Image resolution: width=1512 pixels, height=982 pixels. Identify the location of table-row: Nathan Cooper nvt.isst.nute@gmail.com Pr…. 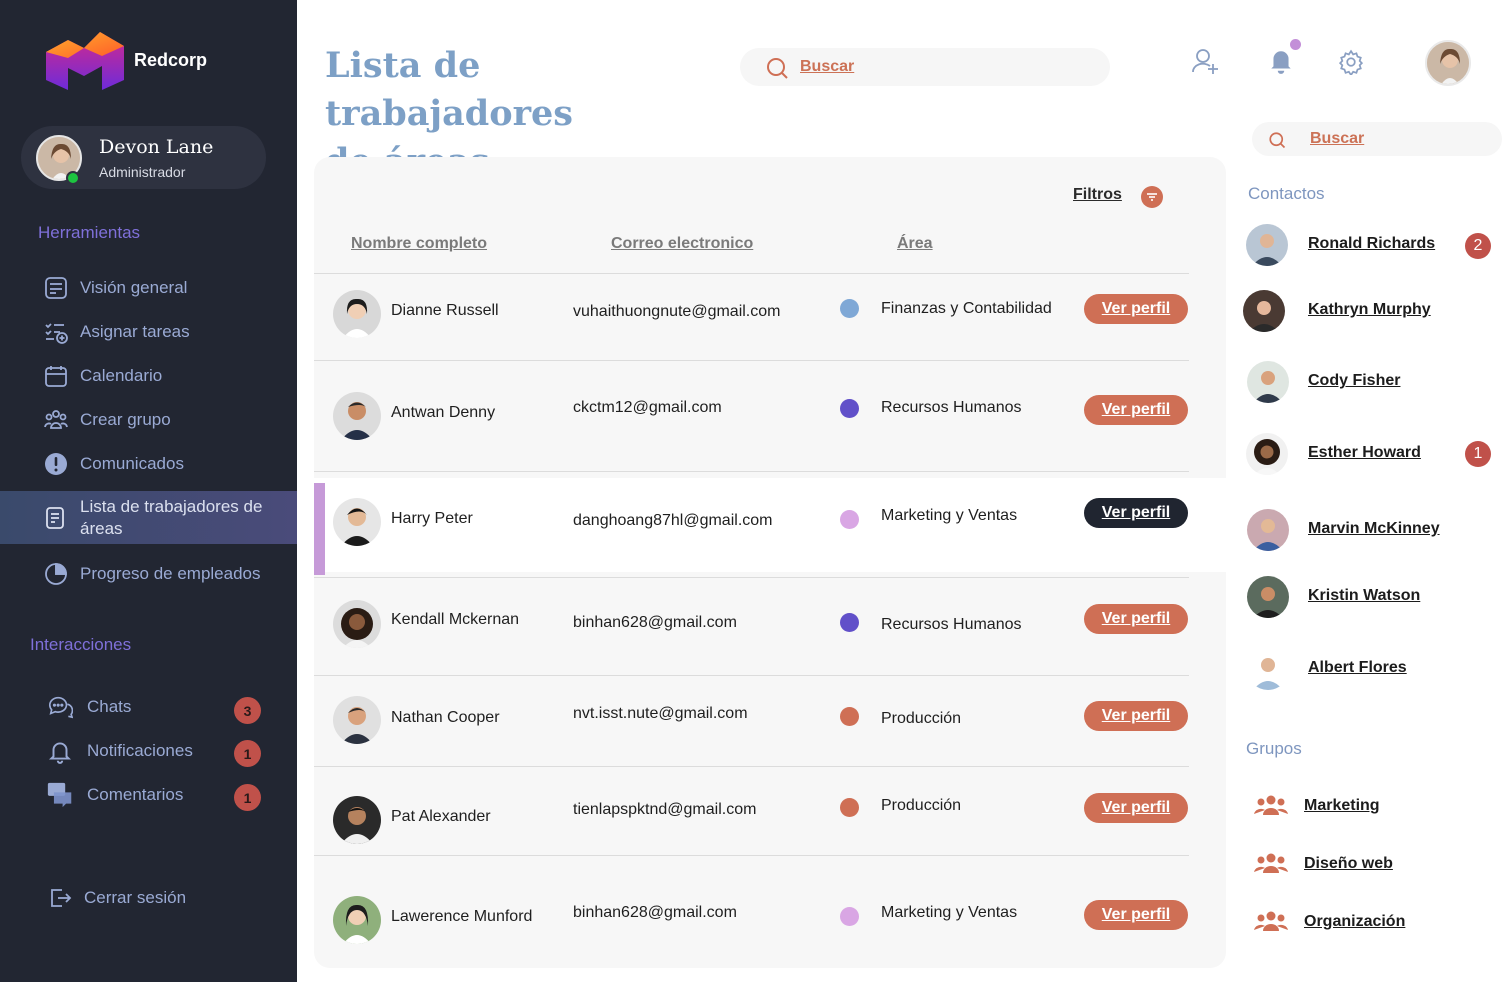
(770, 721).